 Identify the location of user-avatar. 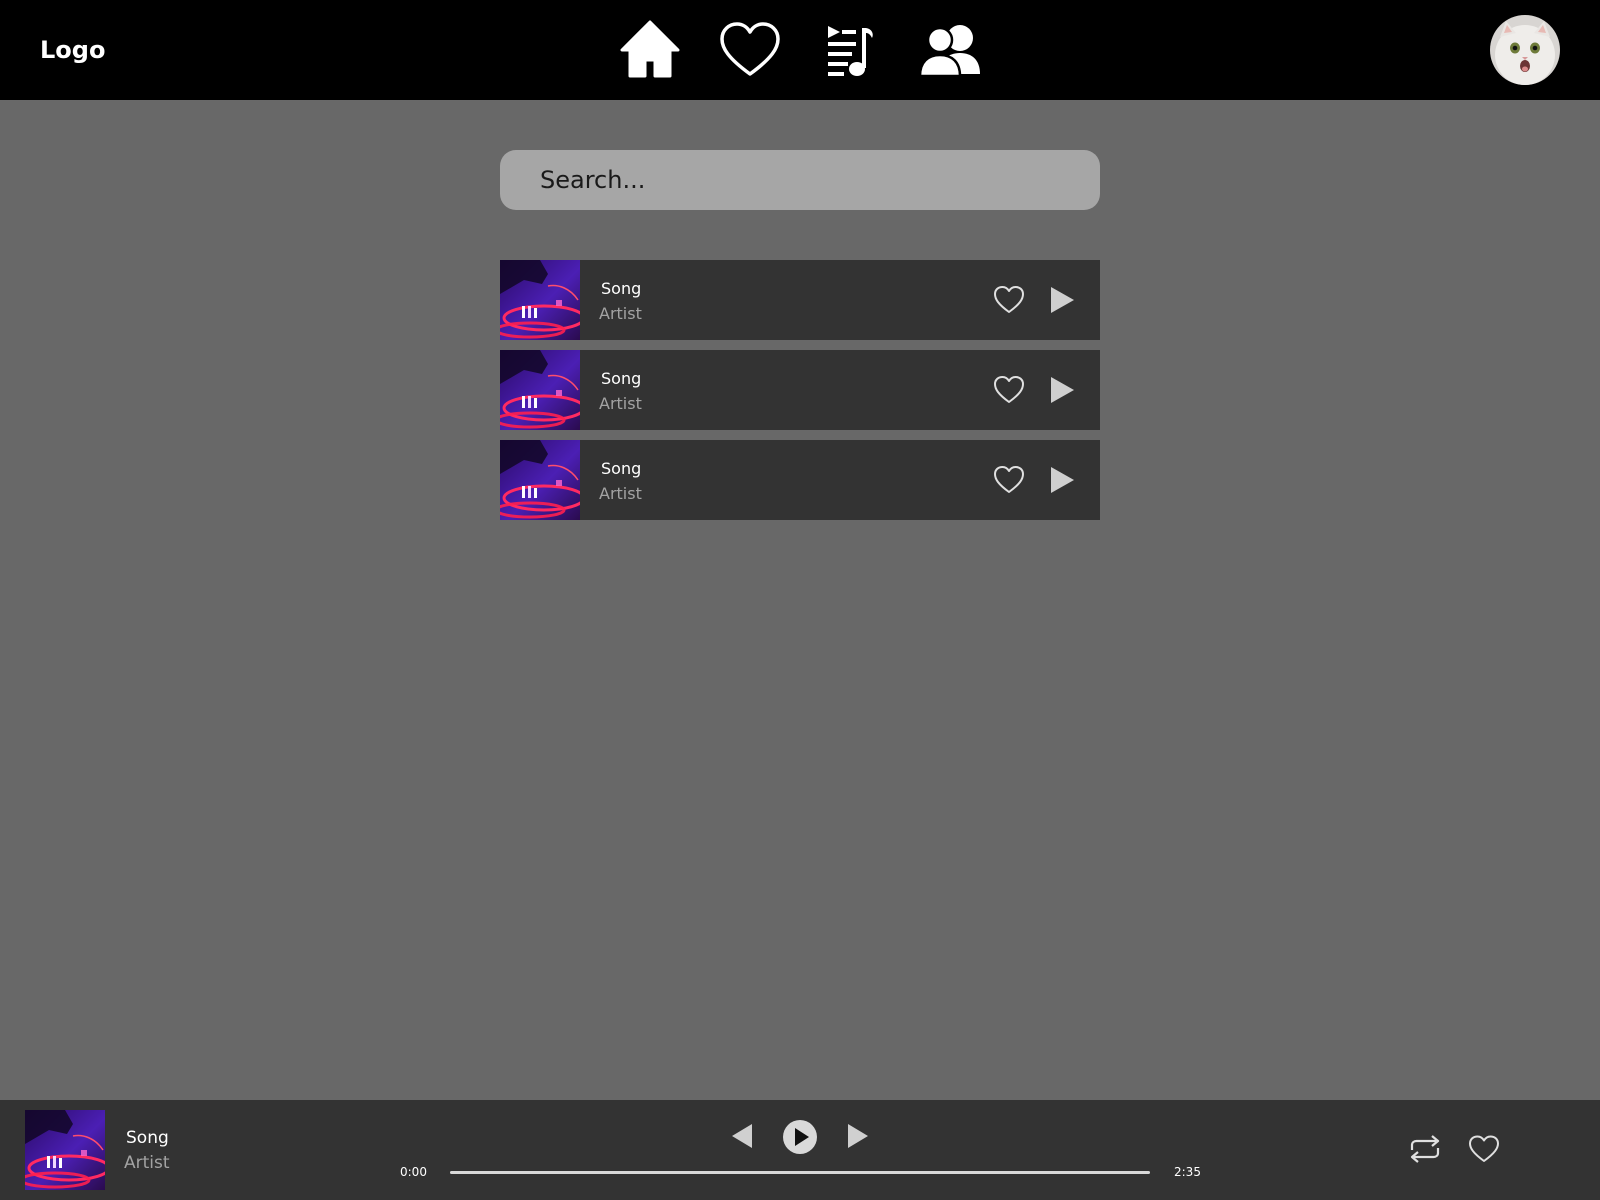
(1525, 50).